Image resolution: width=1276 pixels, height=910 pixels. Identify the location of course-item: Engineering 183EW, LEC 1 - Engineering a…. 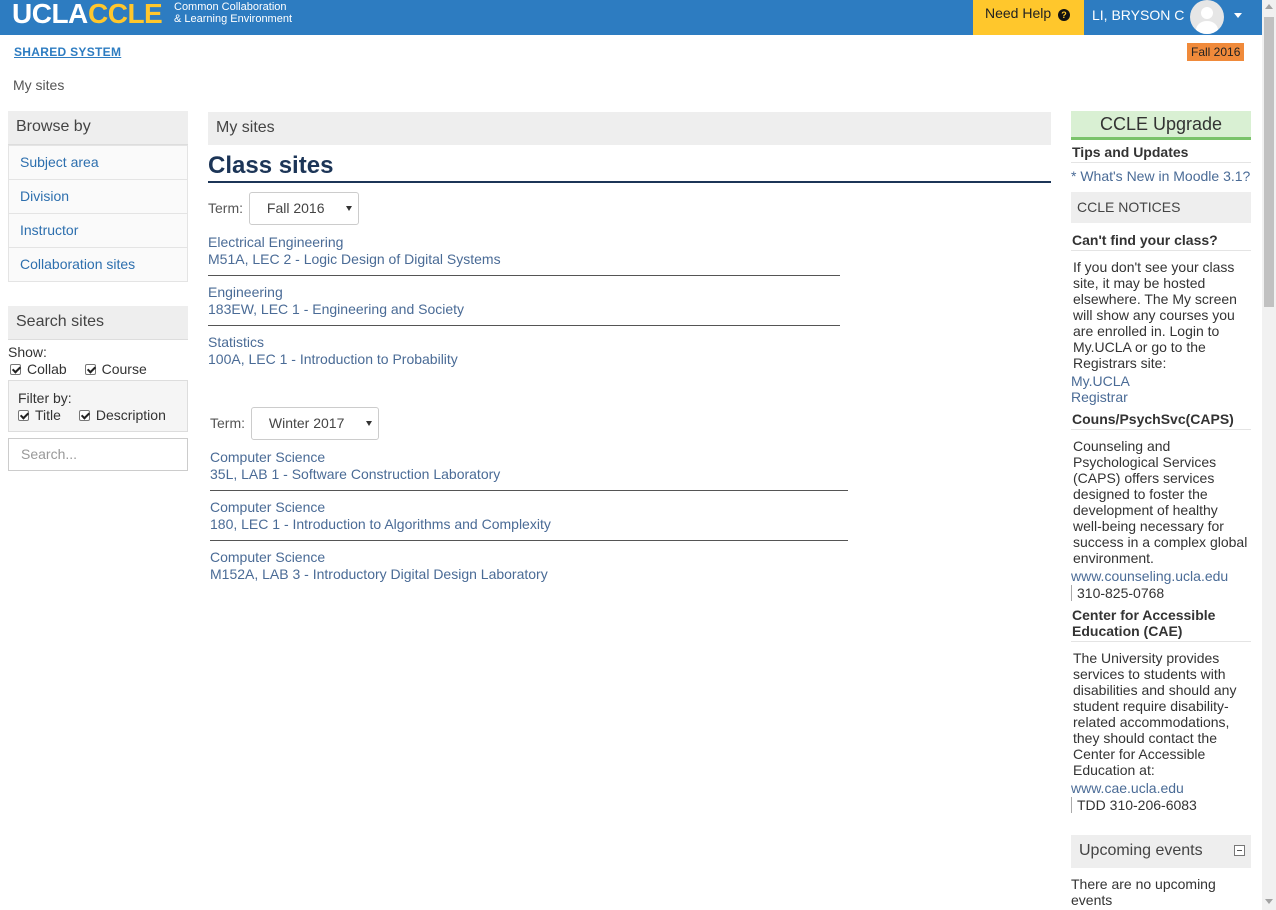
(524, 305).